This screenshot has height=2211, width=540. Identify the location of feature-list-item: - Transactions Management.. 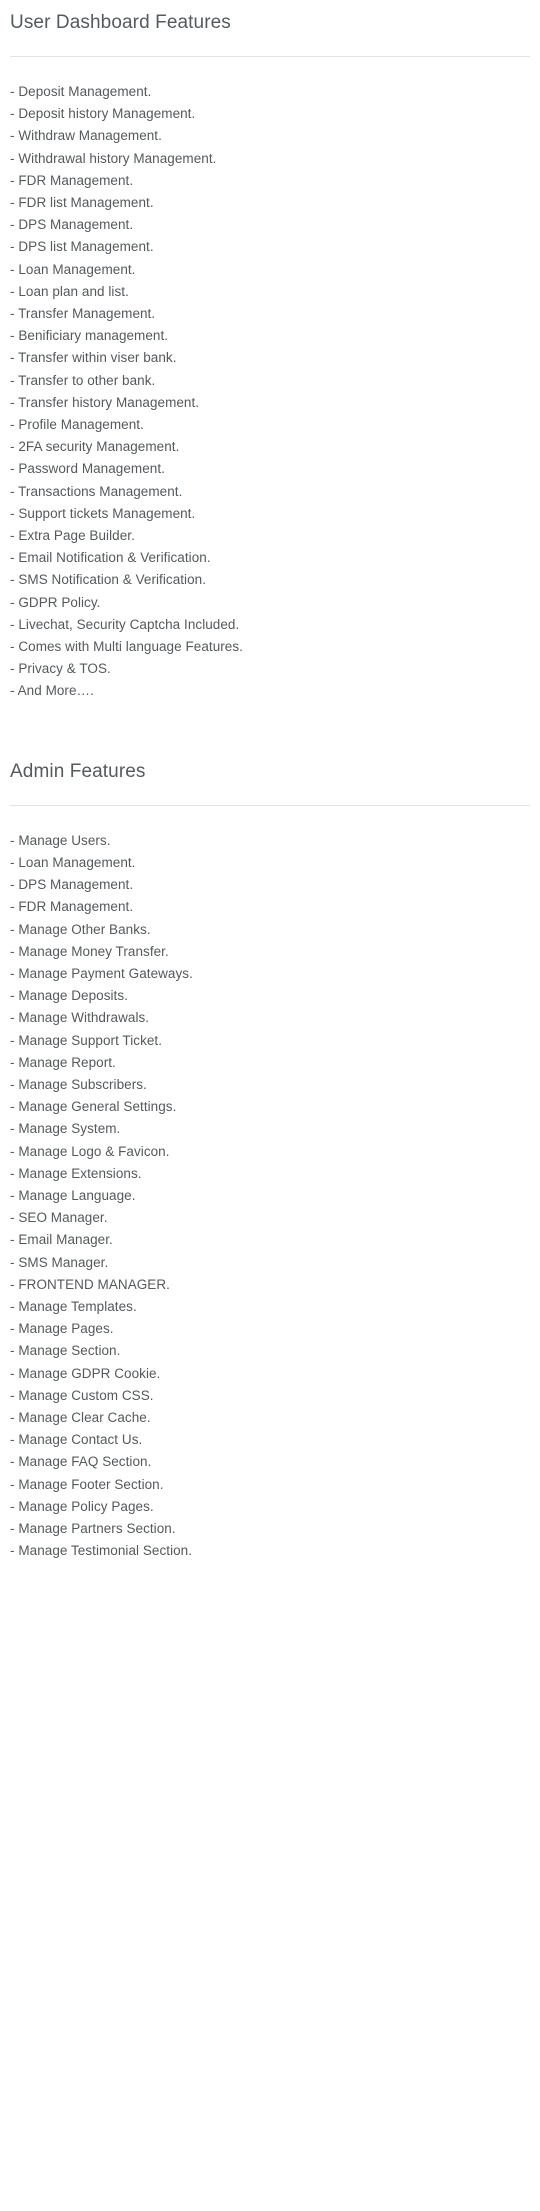
(96, 491).